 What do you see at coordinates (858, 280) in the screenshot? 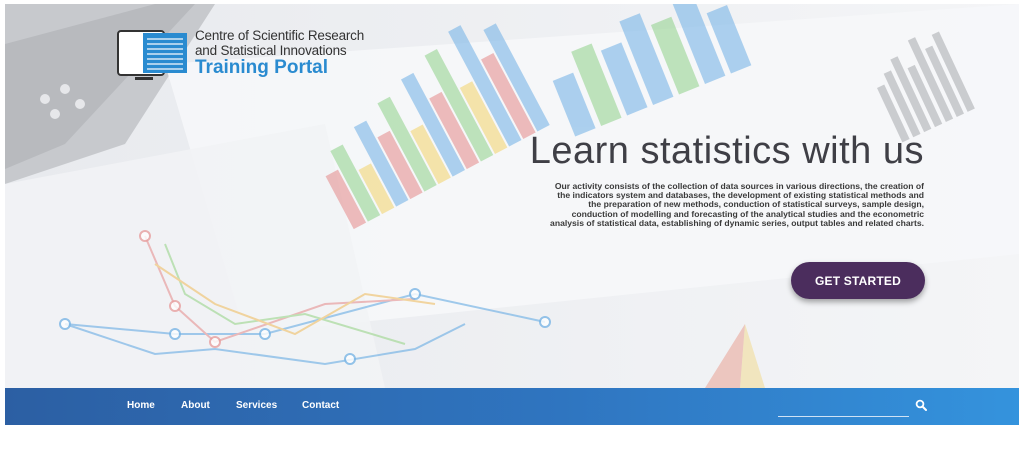
I see `get-started-button: GET STARTED` at bounding box center [858, 280].